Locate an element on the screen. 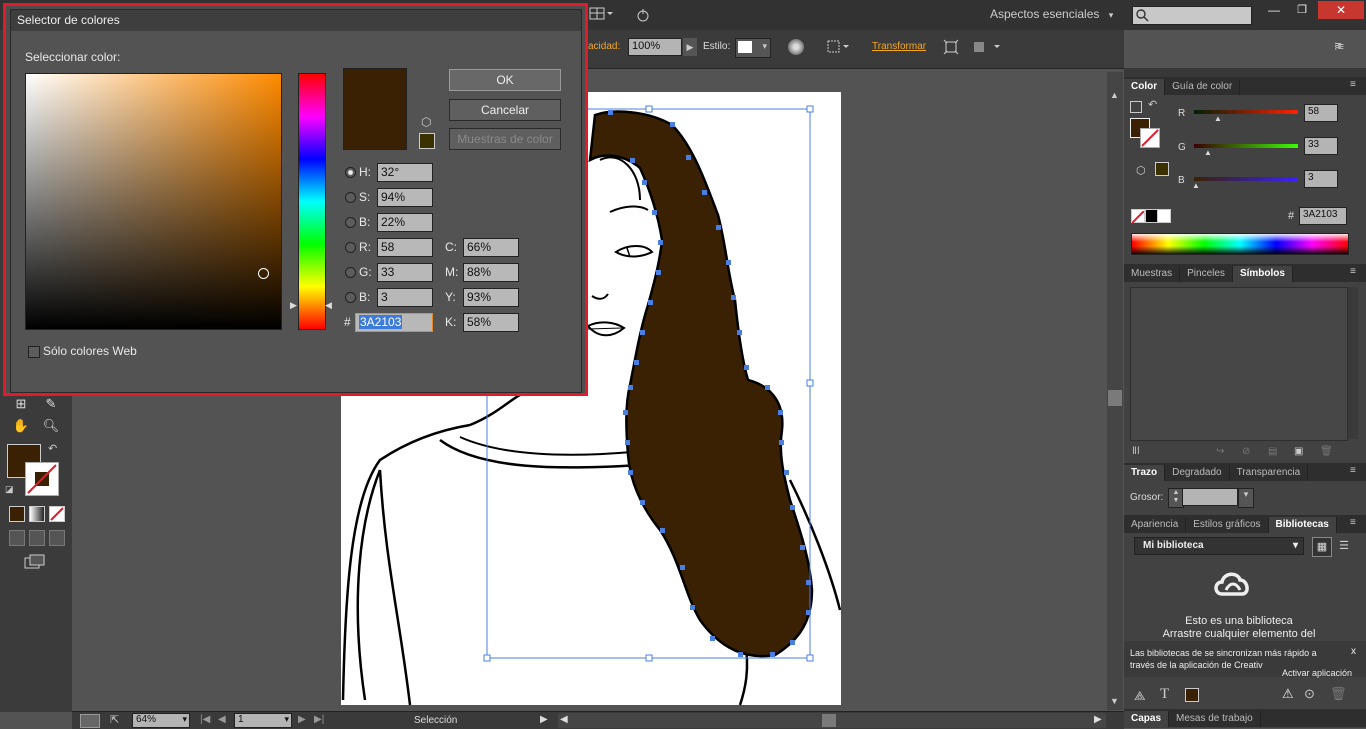 The height and width of the screenshot is (729, 1366). color-swatches-button: Muestras de color is located at coordinates (505, 139).